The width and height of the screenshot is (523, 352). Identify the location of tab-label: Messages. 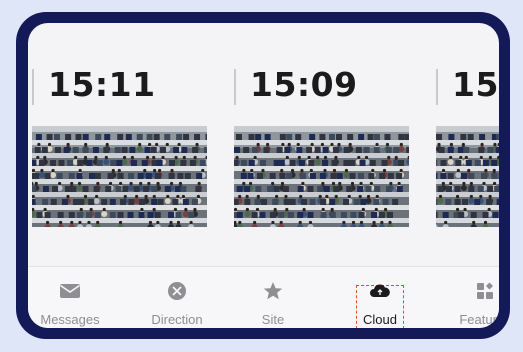
(70, 319).